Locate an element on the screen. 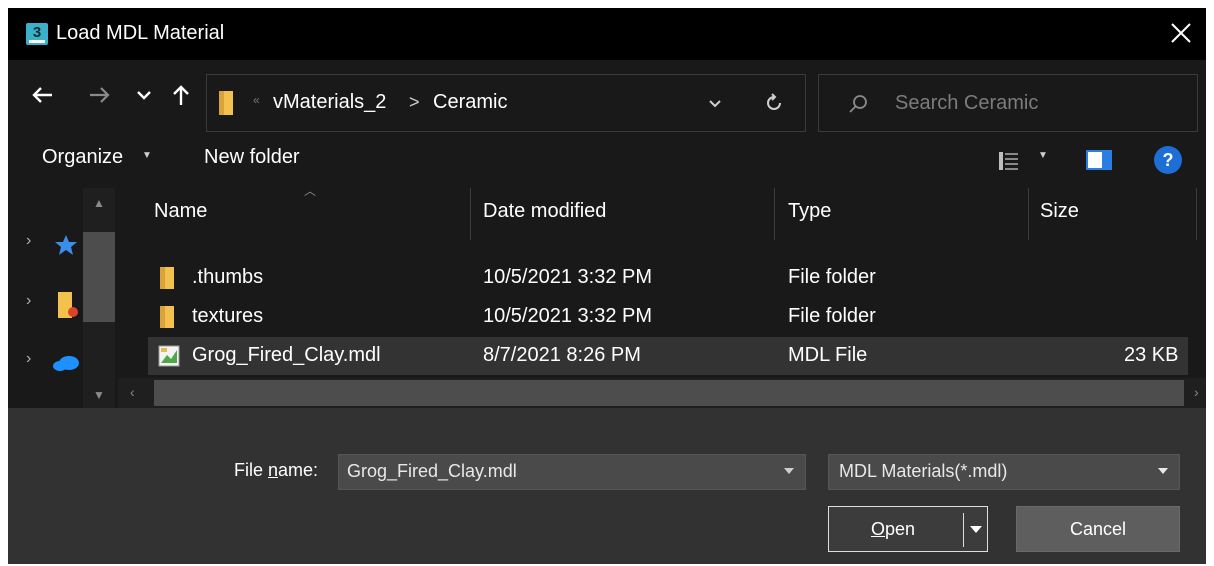  file-type-select: MDL Materials(*.mdl) is located at coordinates (1004, 472).